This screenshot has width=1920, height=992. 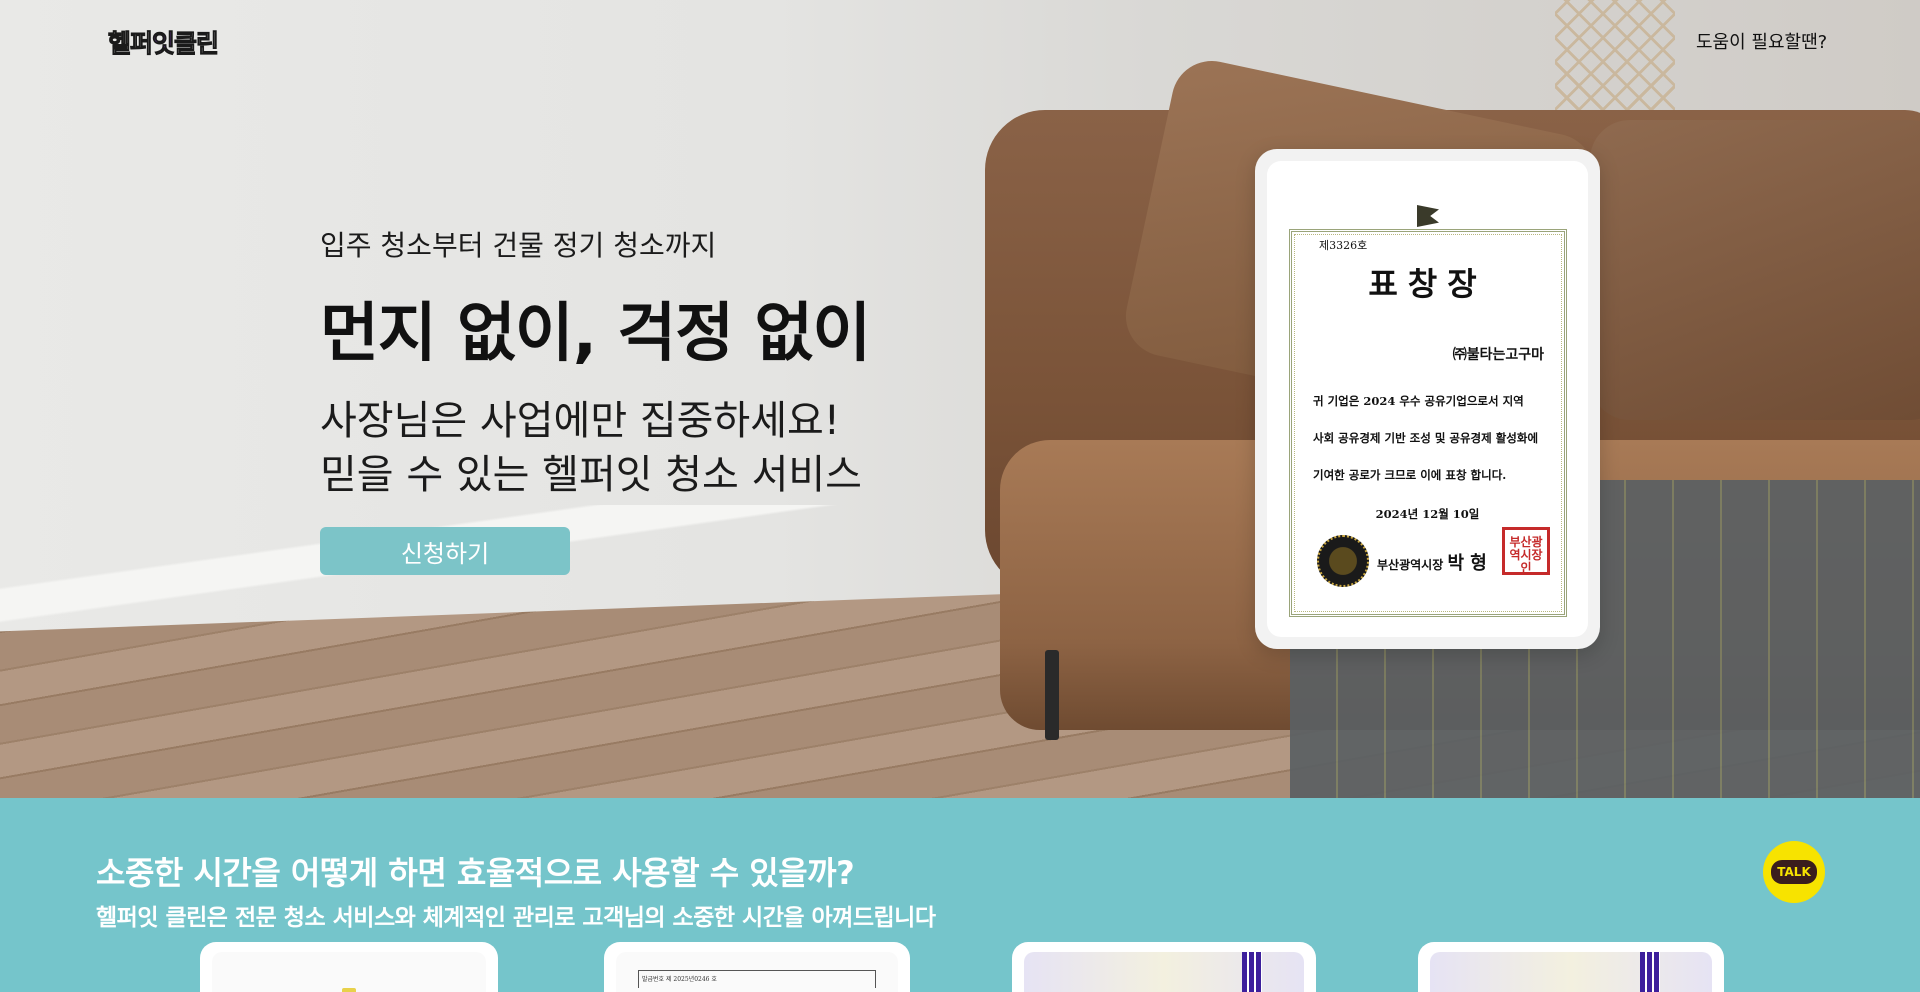 I want to click on logo-text-right: 클린, so click(x=197, y=44).